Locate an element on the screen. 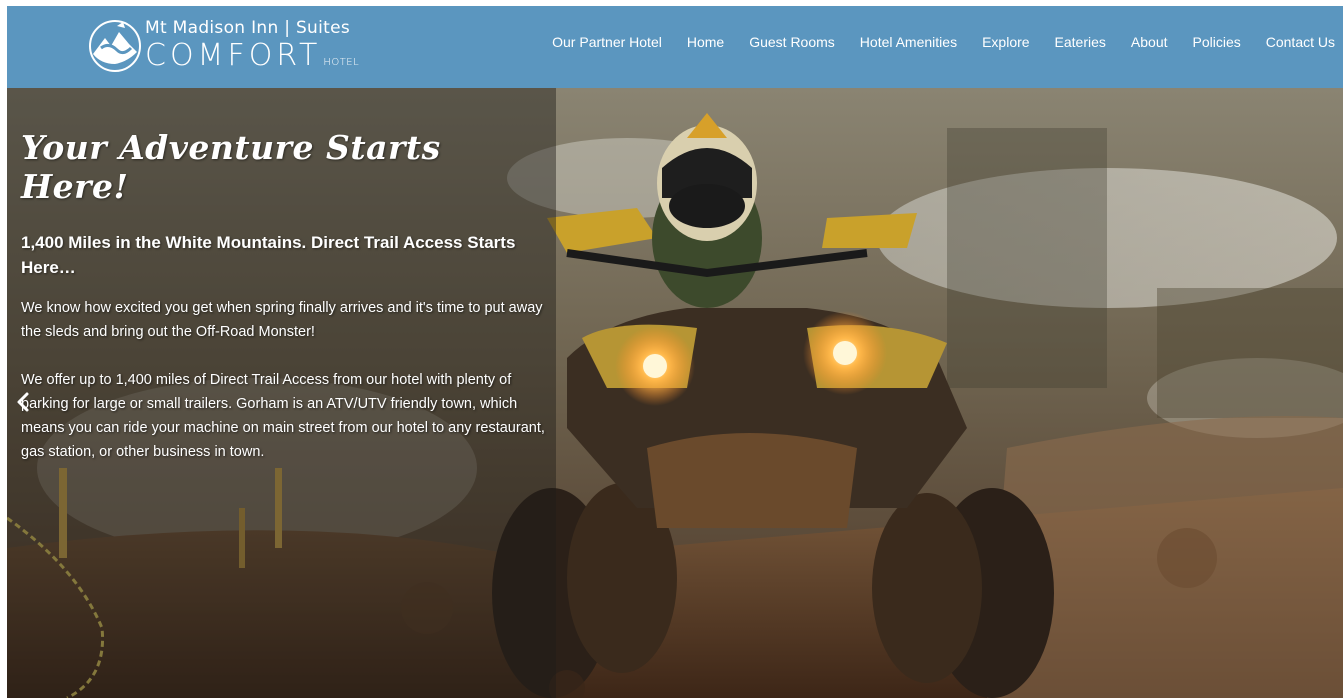 The image size is (1343, 698). nav-explore: Explore is located at coordinates (1005, 42).